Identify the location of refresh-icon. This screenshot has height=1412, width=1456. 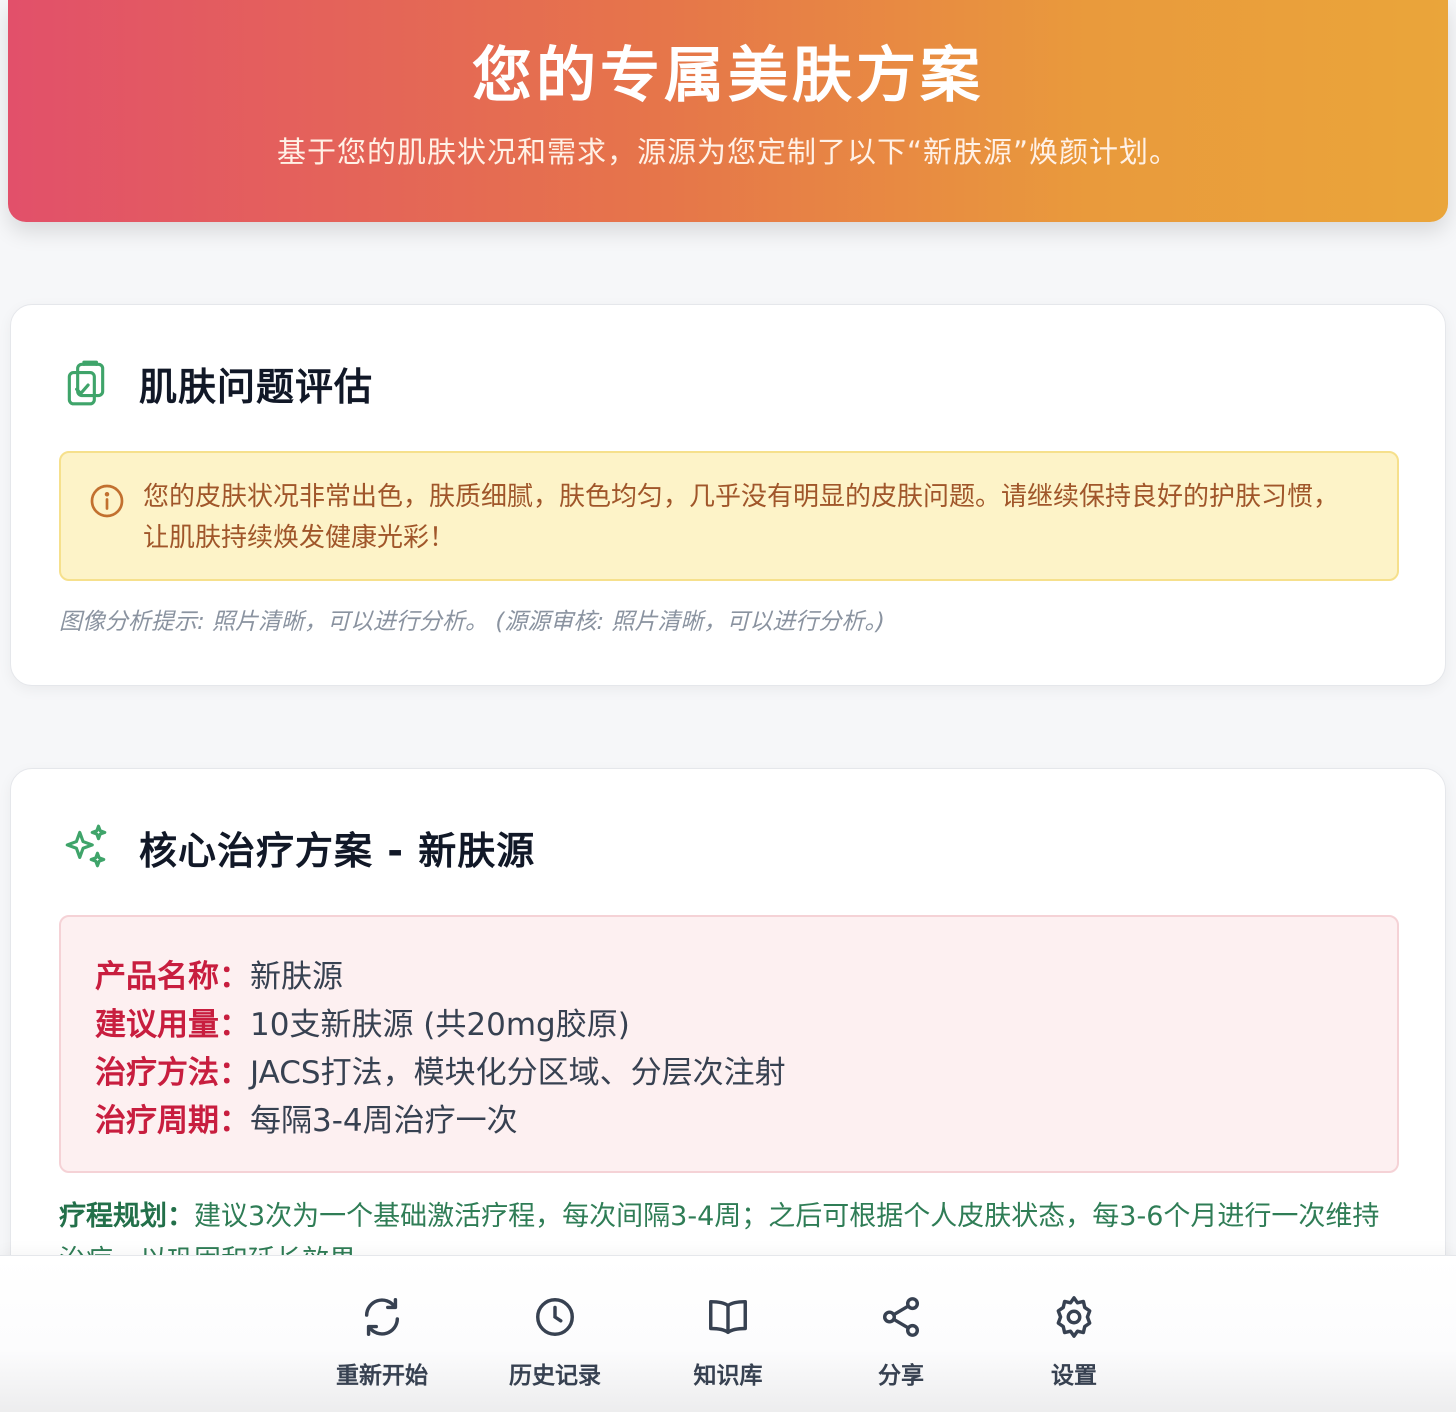
(382, 1317).